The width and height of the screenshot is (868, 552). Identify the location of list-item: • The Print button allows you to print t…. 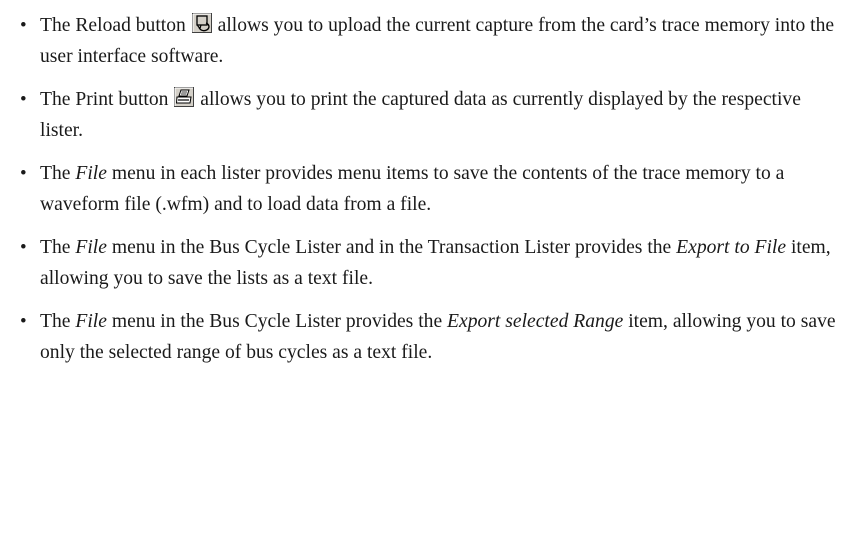
(434, 115).